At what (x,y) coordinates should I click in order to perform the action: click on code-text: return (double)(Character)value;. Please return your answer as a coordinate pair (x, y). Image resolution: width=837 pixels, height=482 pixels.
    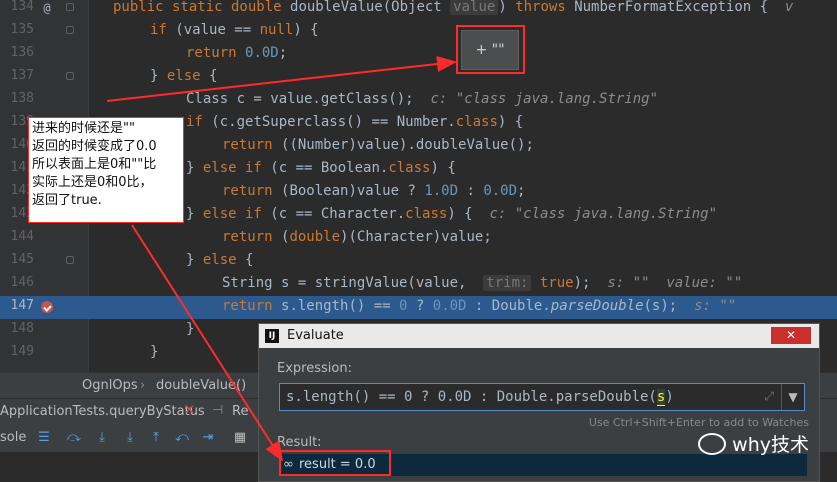
    Looking at the image, I should click on (357, 237).